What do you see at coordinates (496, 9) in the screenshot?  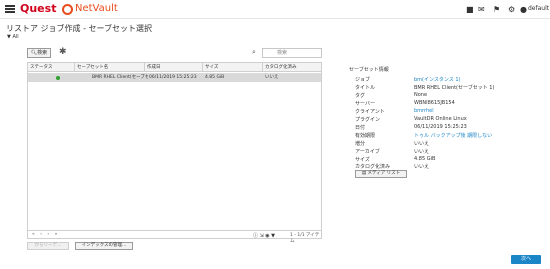 I see `notification-icon: ⚑` at bounding box center [496, 9].